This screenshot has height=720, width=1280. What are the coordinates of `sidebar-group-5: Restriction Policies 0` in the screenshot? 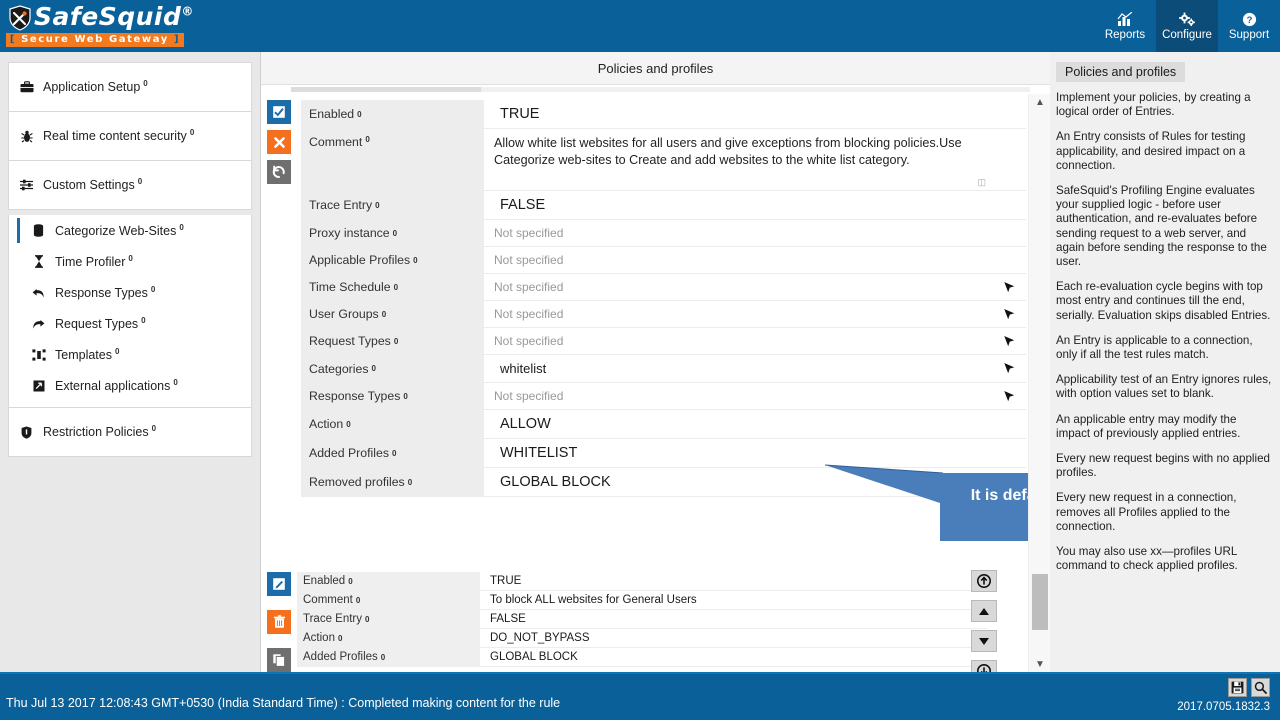 It's located at (130, 432).